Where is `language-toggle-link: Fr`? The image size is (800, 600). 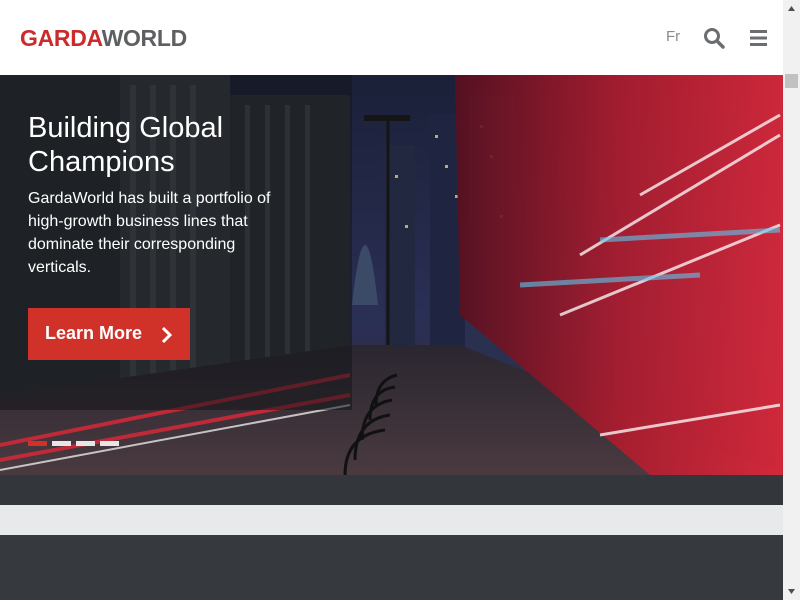 language-toggle-link: Fr is located at coordinates (673, 36).